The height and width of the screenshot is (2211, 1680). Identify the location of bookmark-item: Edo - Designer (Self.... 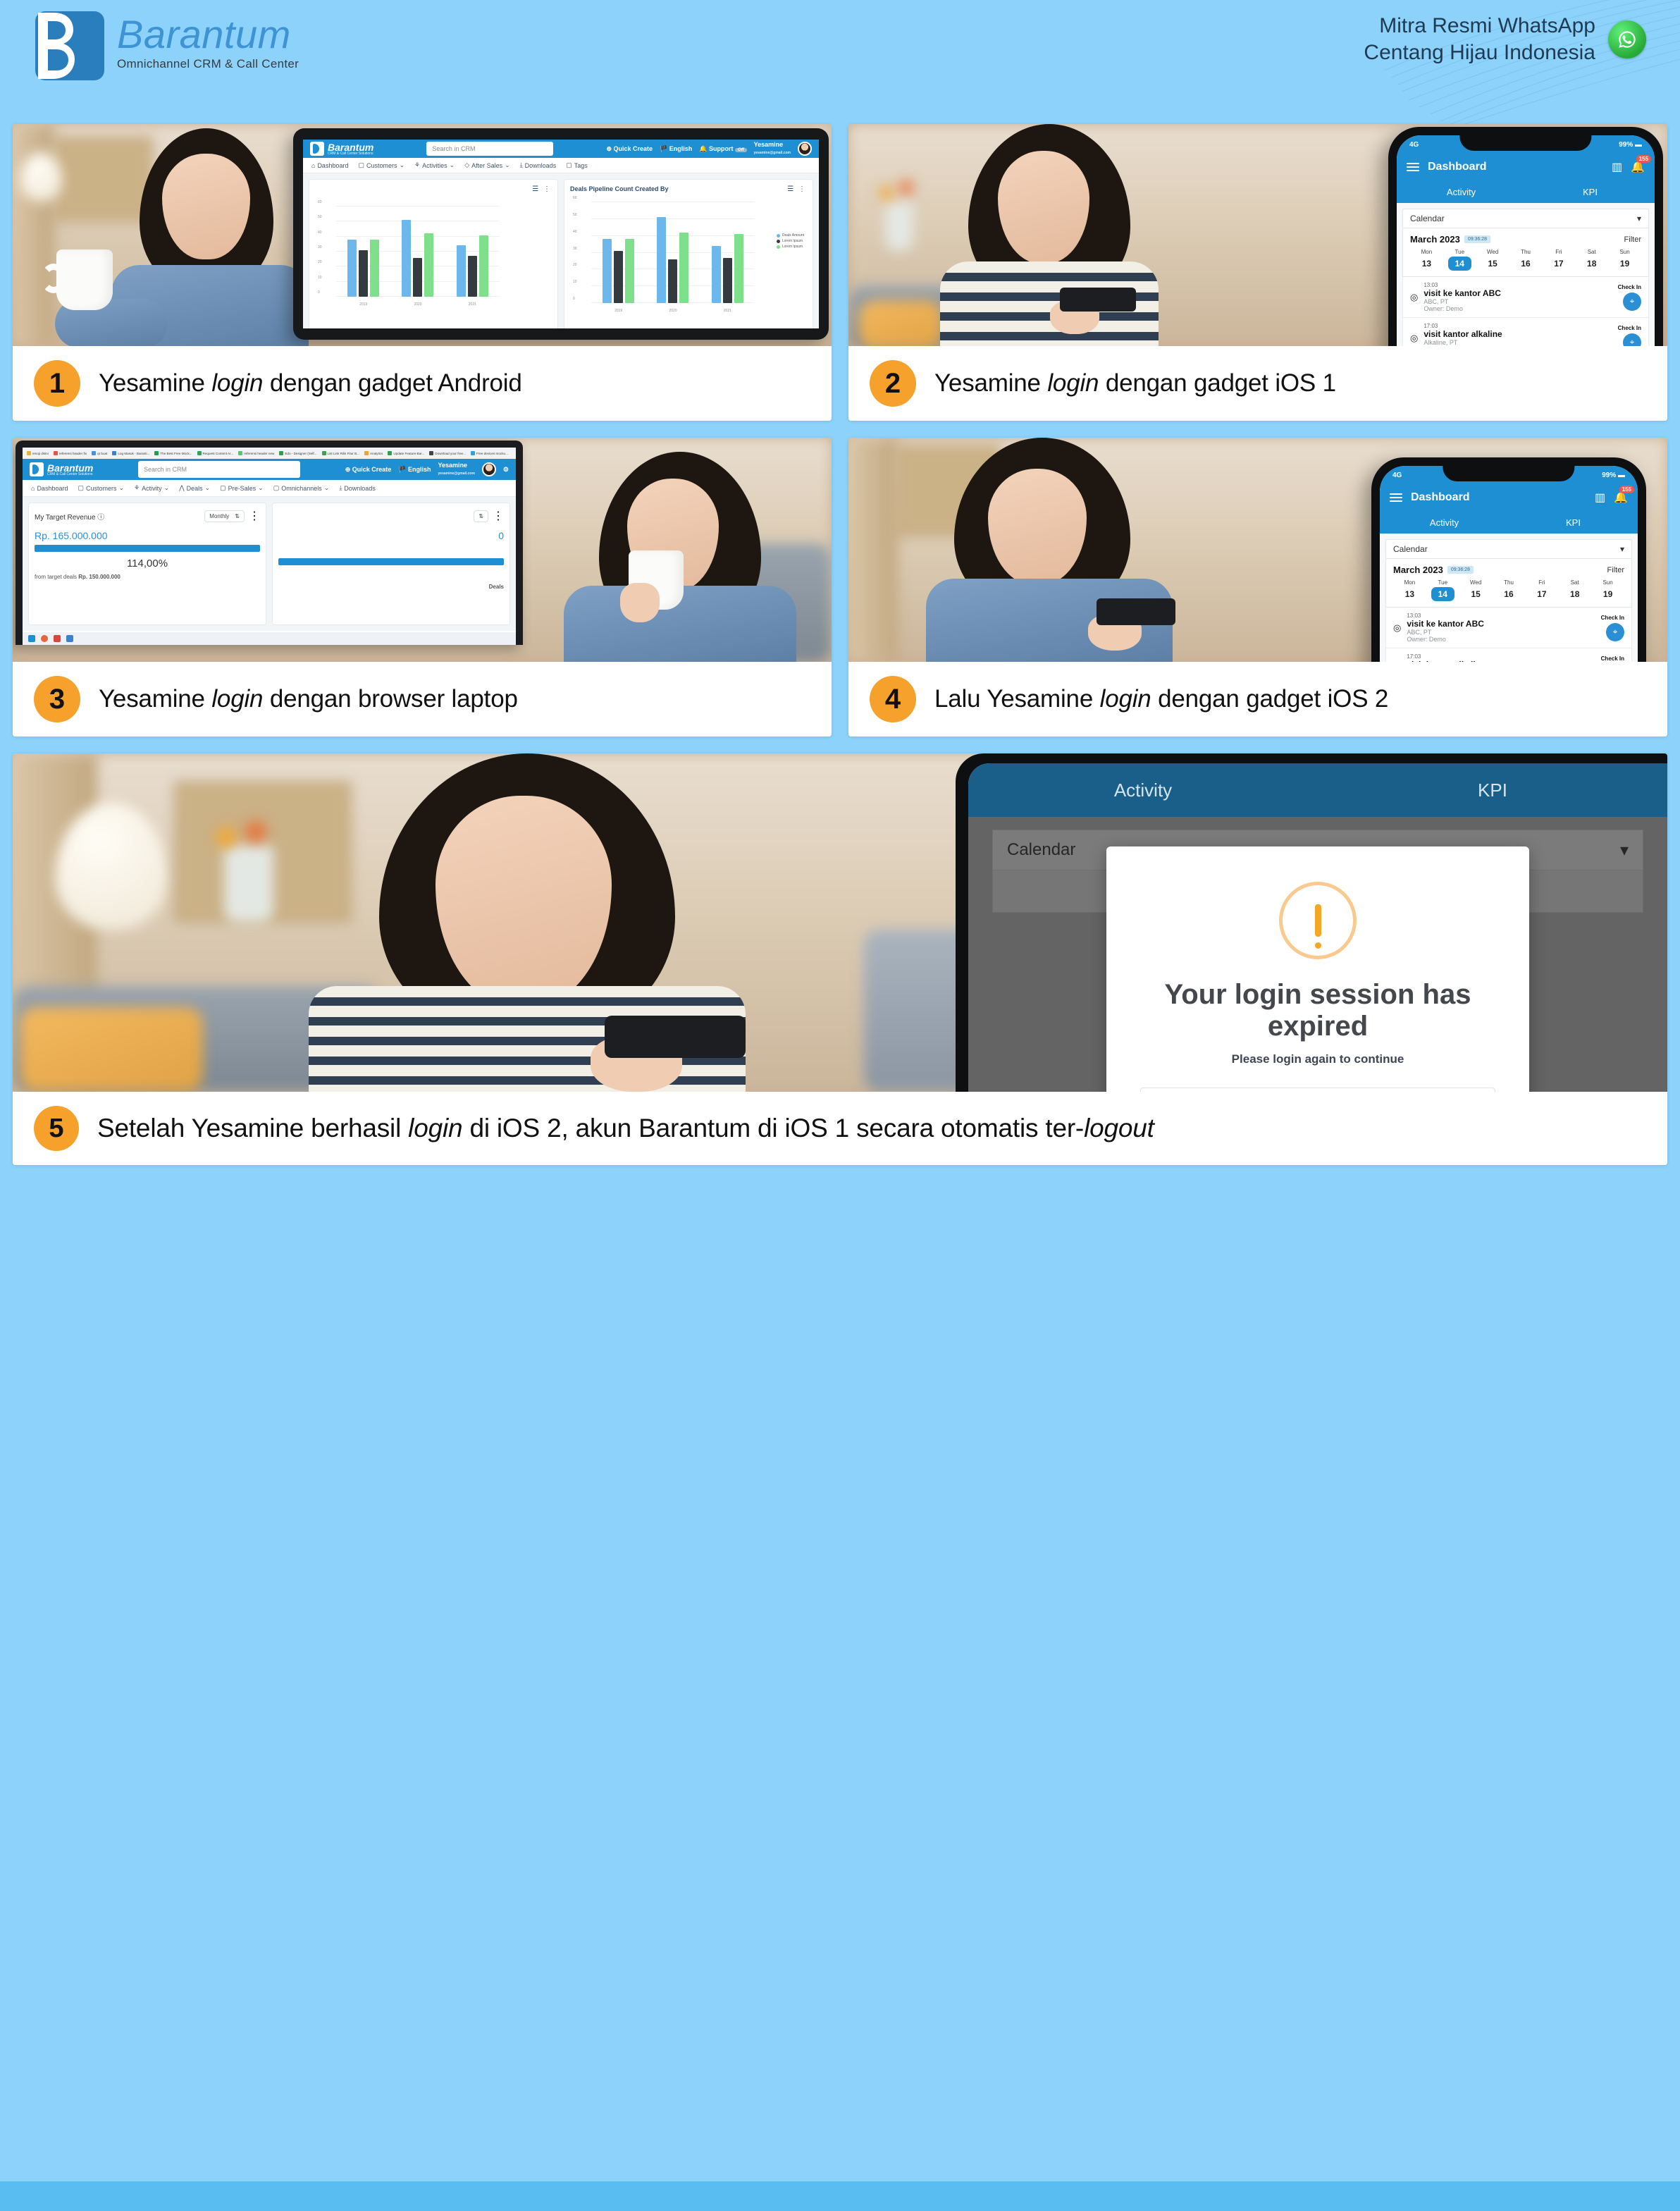
(298, 453).